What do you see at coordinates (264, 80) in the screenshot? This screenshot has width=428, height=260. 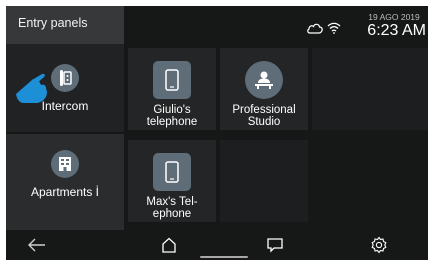 I see `professional-desk-icon` at bounding box center [264, 80].